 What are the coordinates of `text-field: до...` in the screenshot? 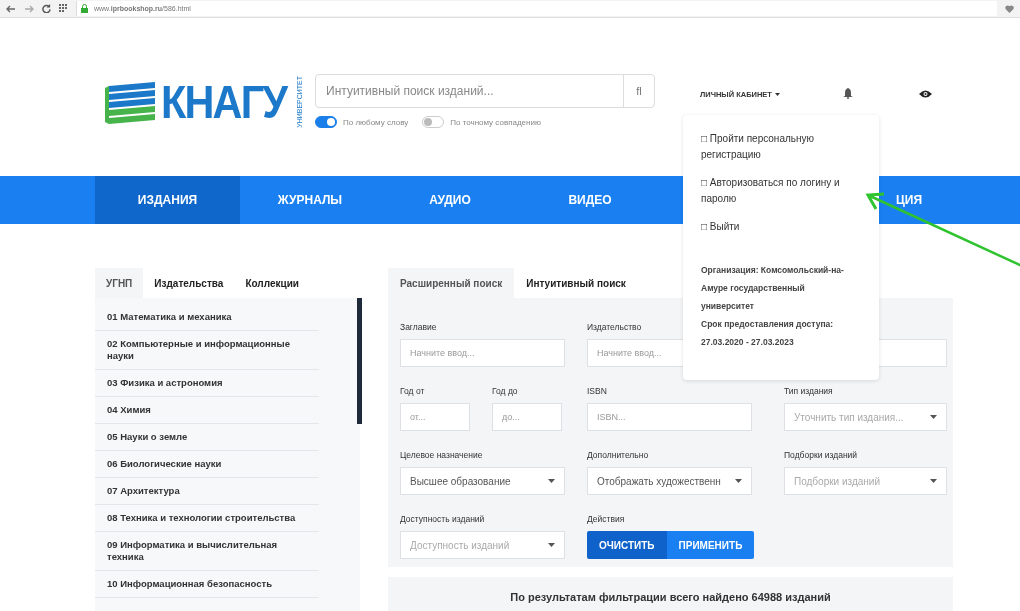 It's located at (527, 417).